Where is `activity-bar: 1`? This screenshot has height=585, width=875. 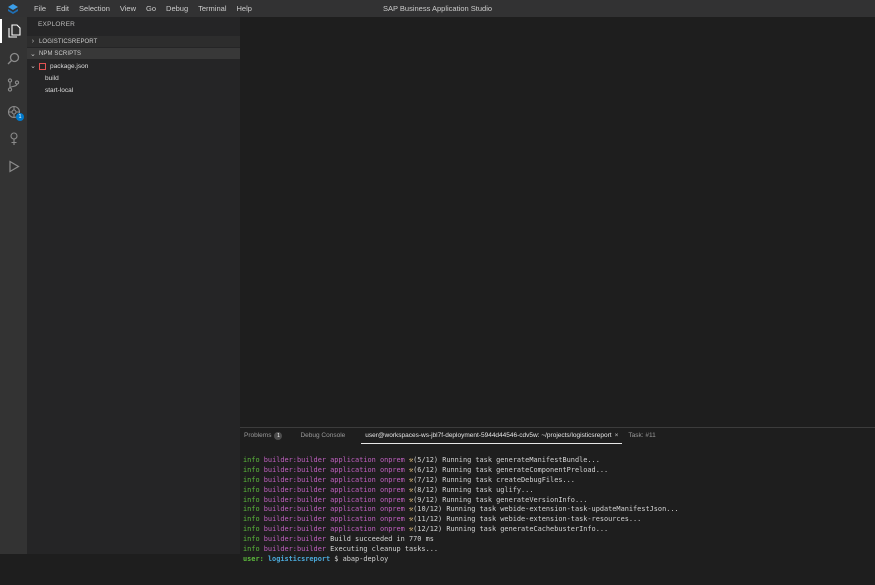 activity-bar: 1 is located at coordinates (13, 285).